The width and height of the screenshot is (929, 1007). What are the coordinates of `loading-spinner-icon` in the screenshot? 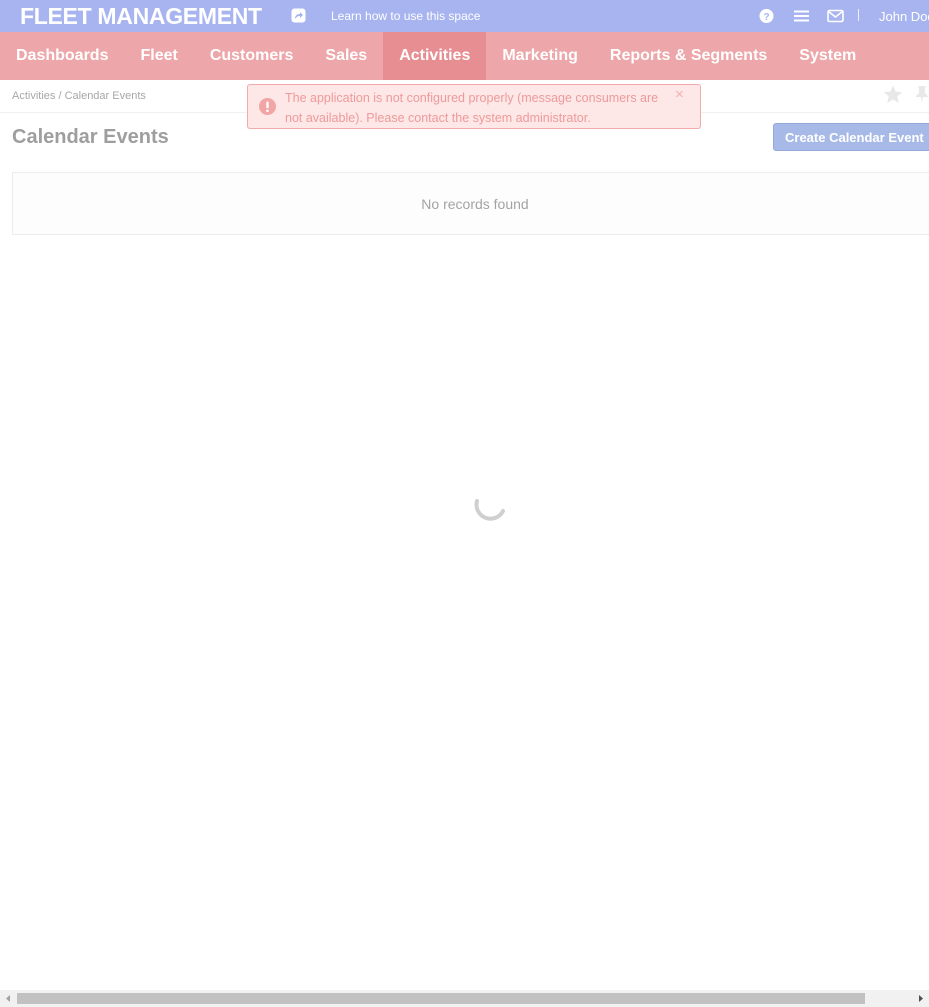 It's located at (489, 510).